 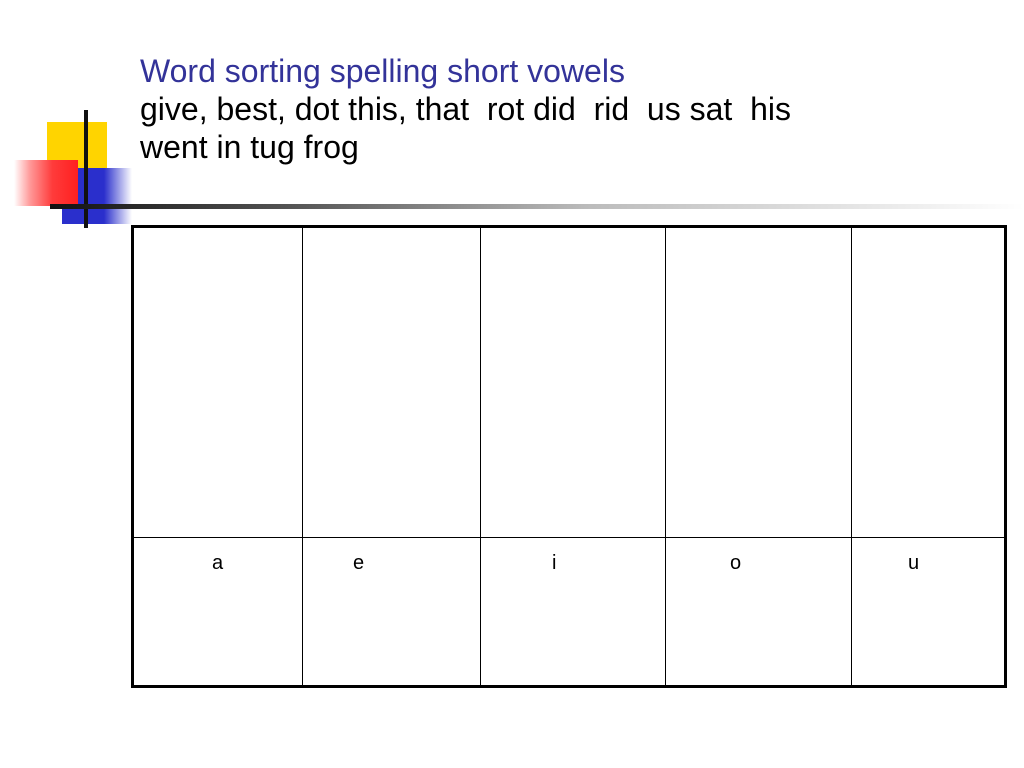 What do you see at coordinates (217, 612) in the screenshot?
I see `vowel-label-cell: a` at bounding box center [217, 612].